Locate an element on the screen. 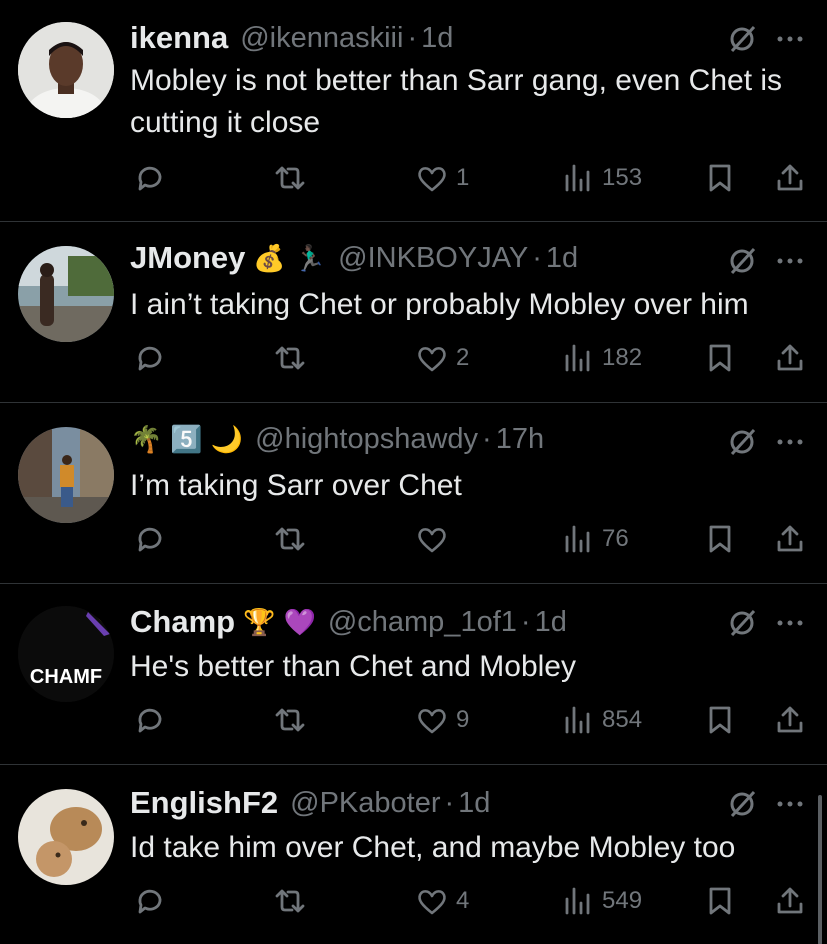  display-name: EnglishF2 is located at coordinates (204, 803).